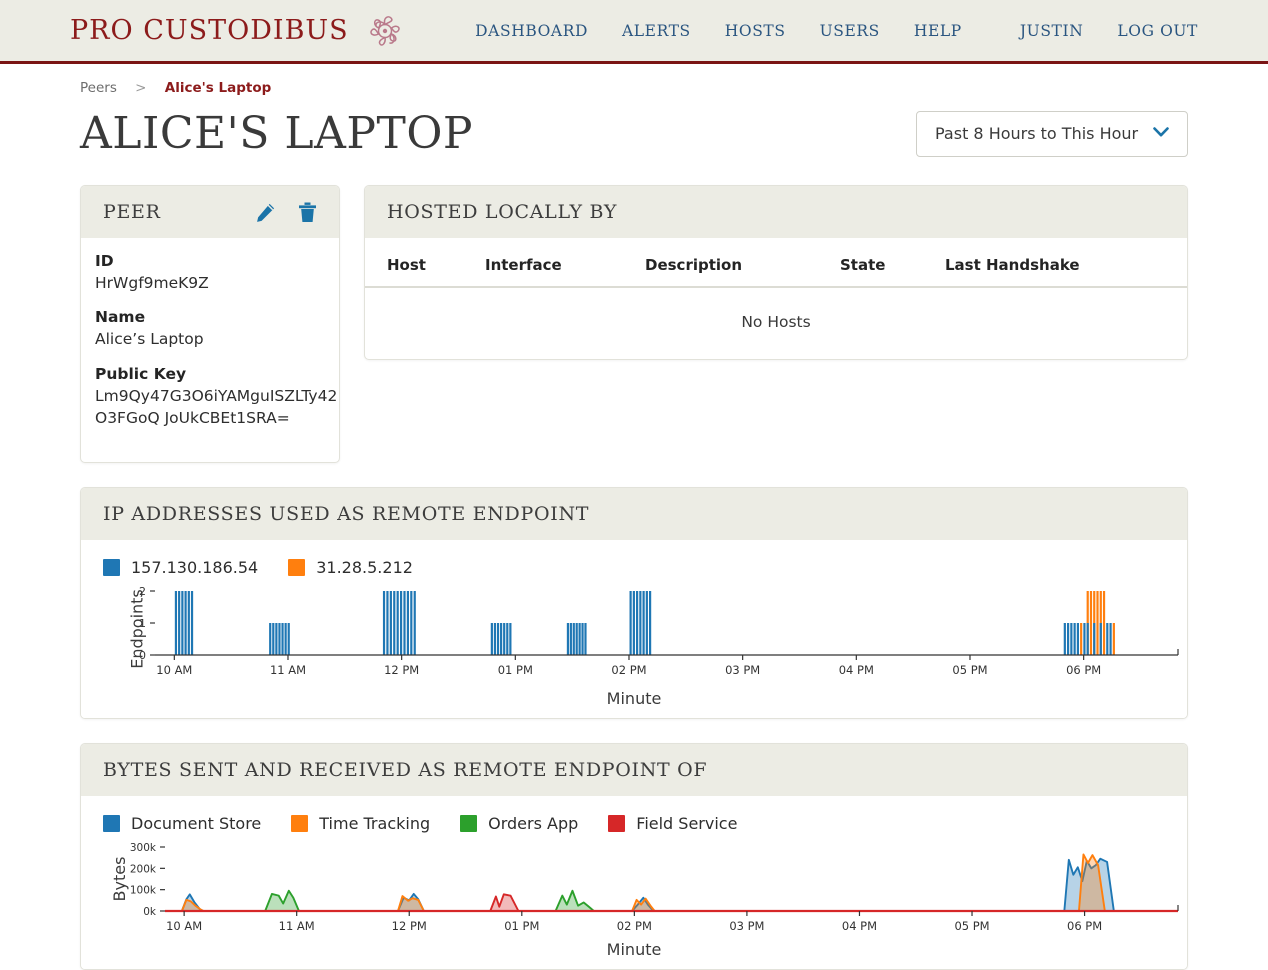 The image size is (1268, 970). I want to click on legend-item-bytes-2: Orders App, so click(519, 823).